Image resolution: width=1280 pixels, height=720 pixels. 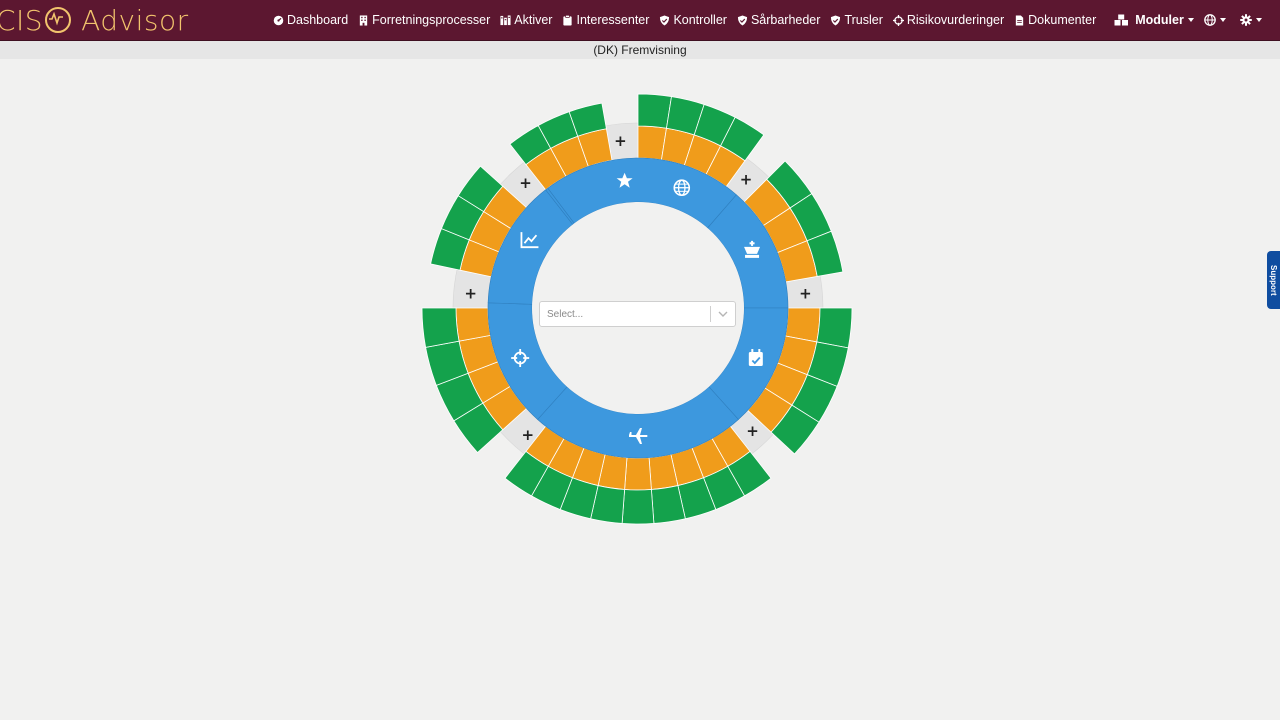 What do you see at coordinates (723, 314) in the screenshot?
I see `chevron-down-icon` at bounding box center [723, 314].